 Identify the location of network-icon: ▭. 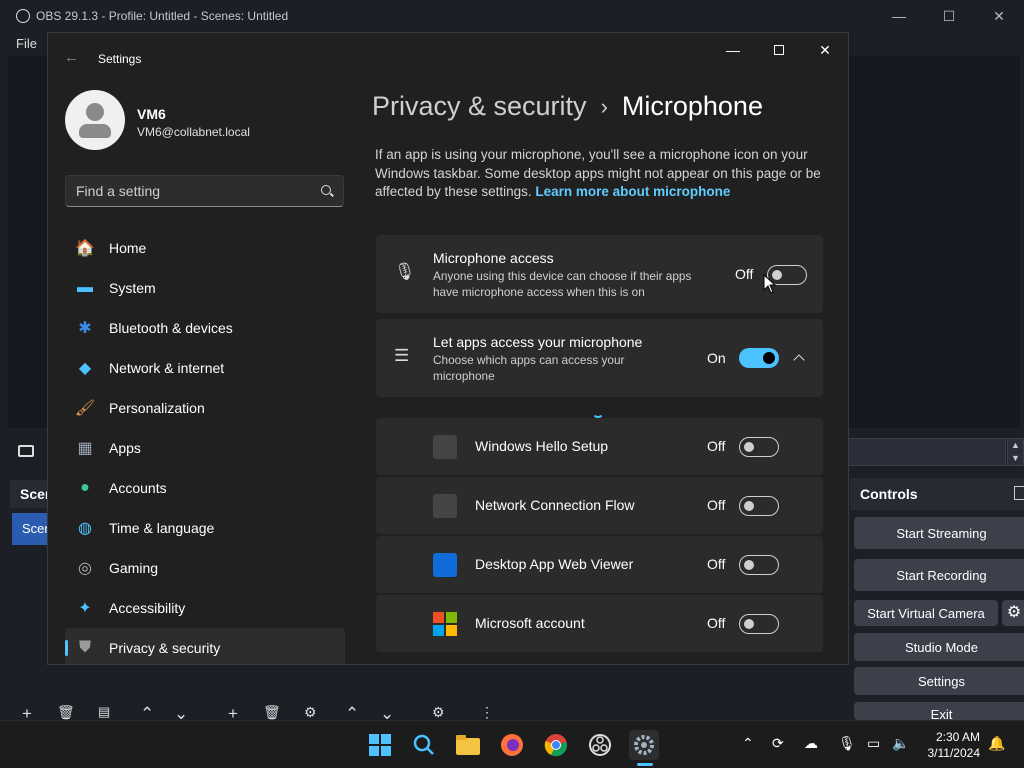
(873, 743).